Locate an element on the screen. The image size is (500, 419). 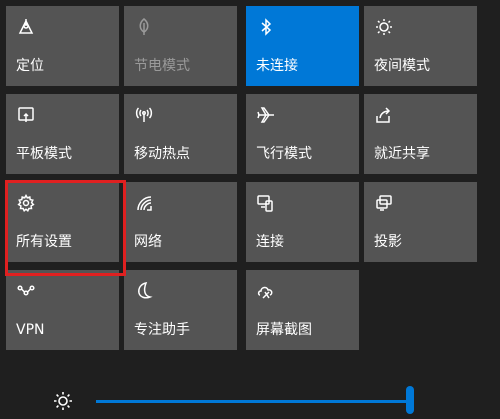
tile-label: 节电模式 is located at coordinates (162, 66).